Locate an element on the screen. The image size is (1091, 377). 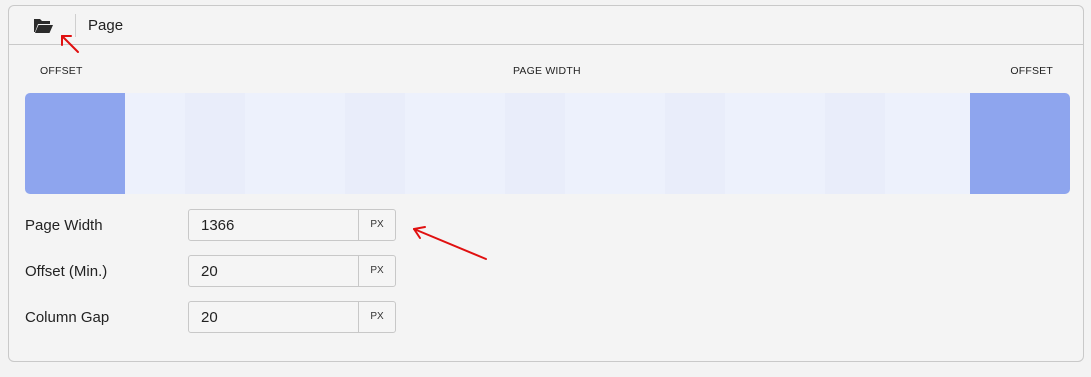
offset-left-label: OFFSET is located at coordinates (61, 71).